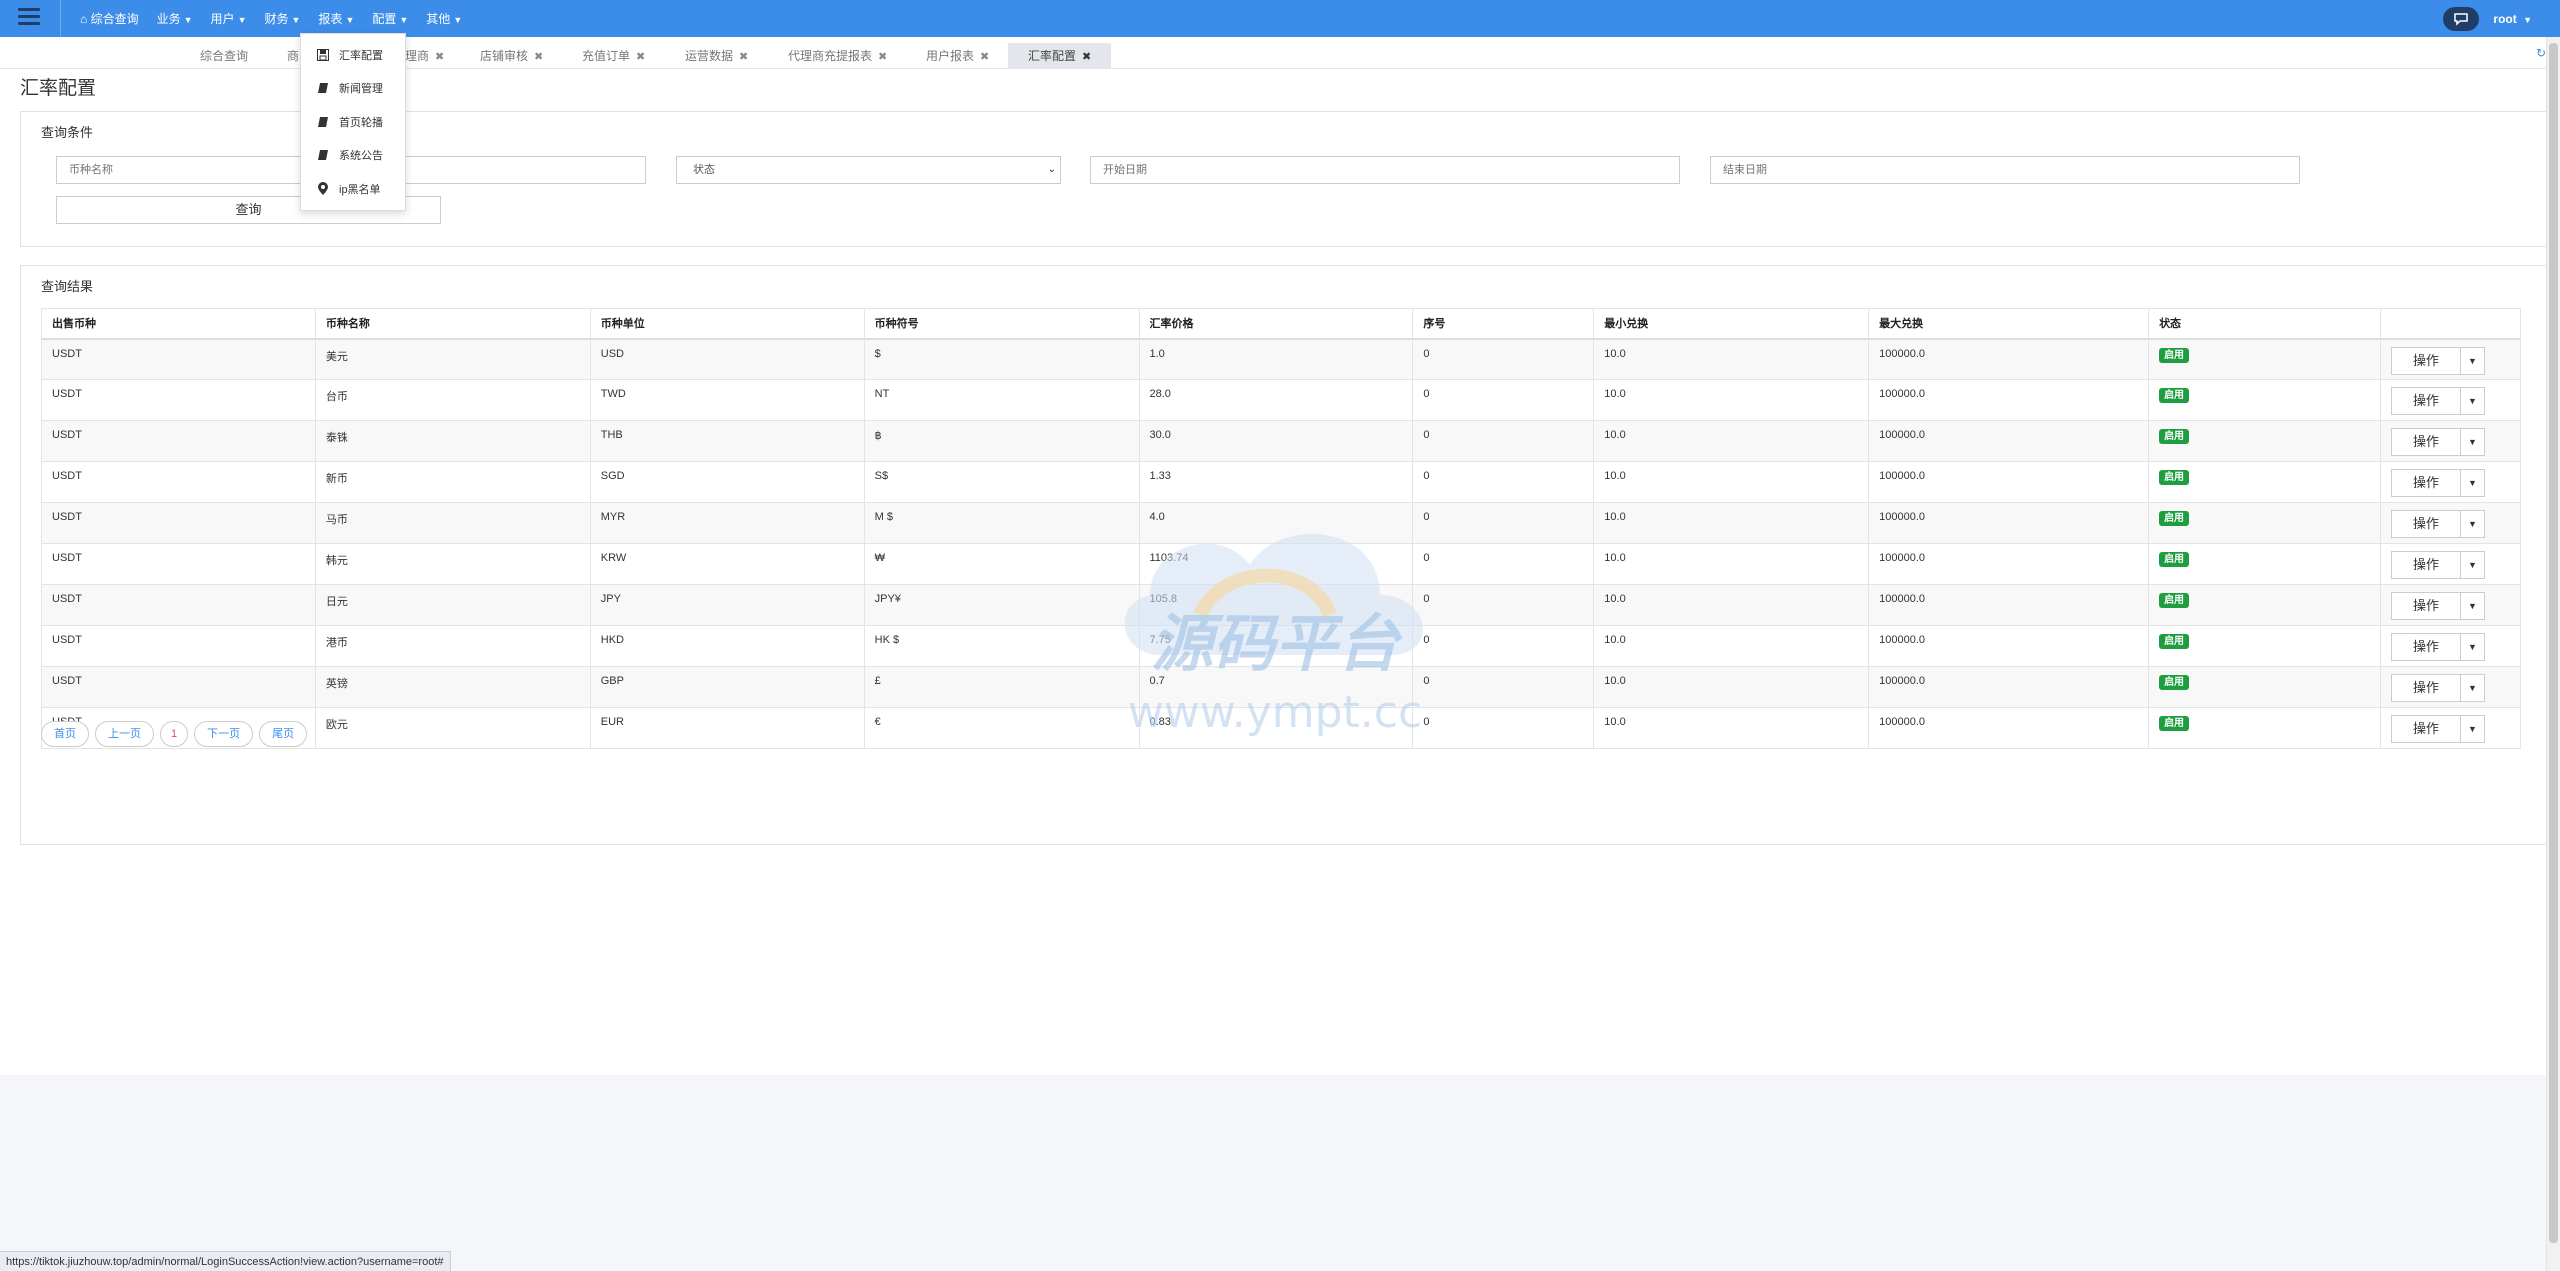 This screenshot has width=2560, height=1271. Describe the element at coordinates (390, 18) in the screenshot. I see `menu-item-config: 配置 ▼` at that location.